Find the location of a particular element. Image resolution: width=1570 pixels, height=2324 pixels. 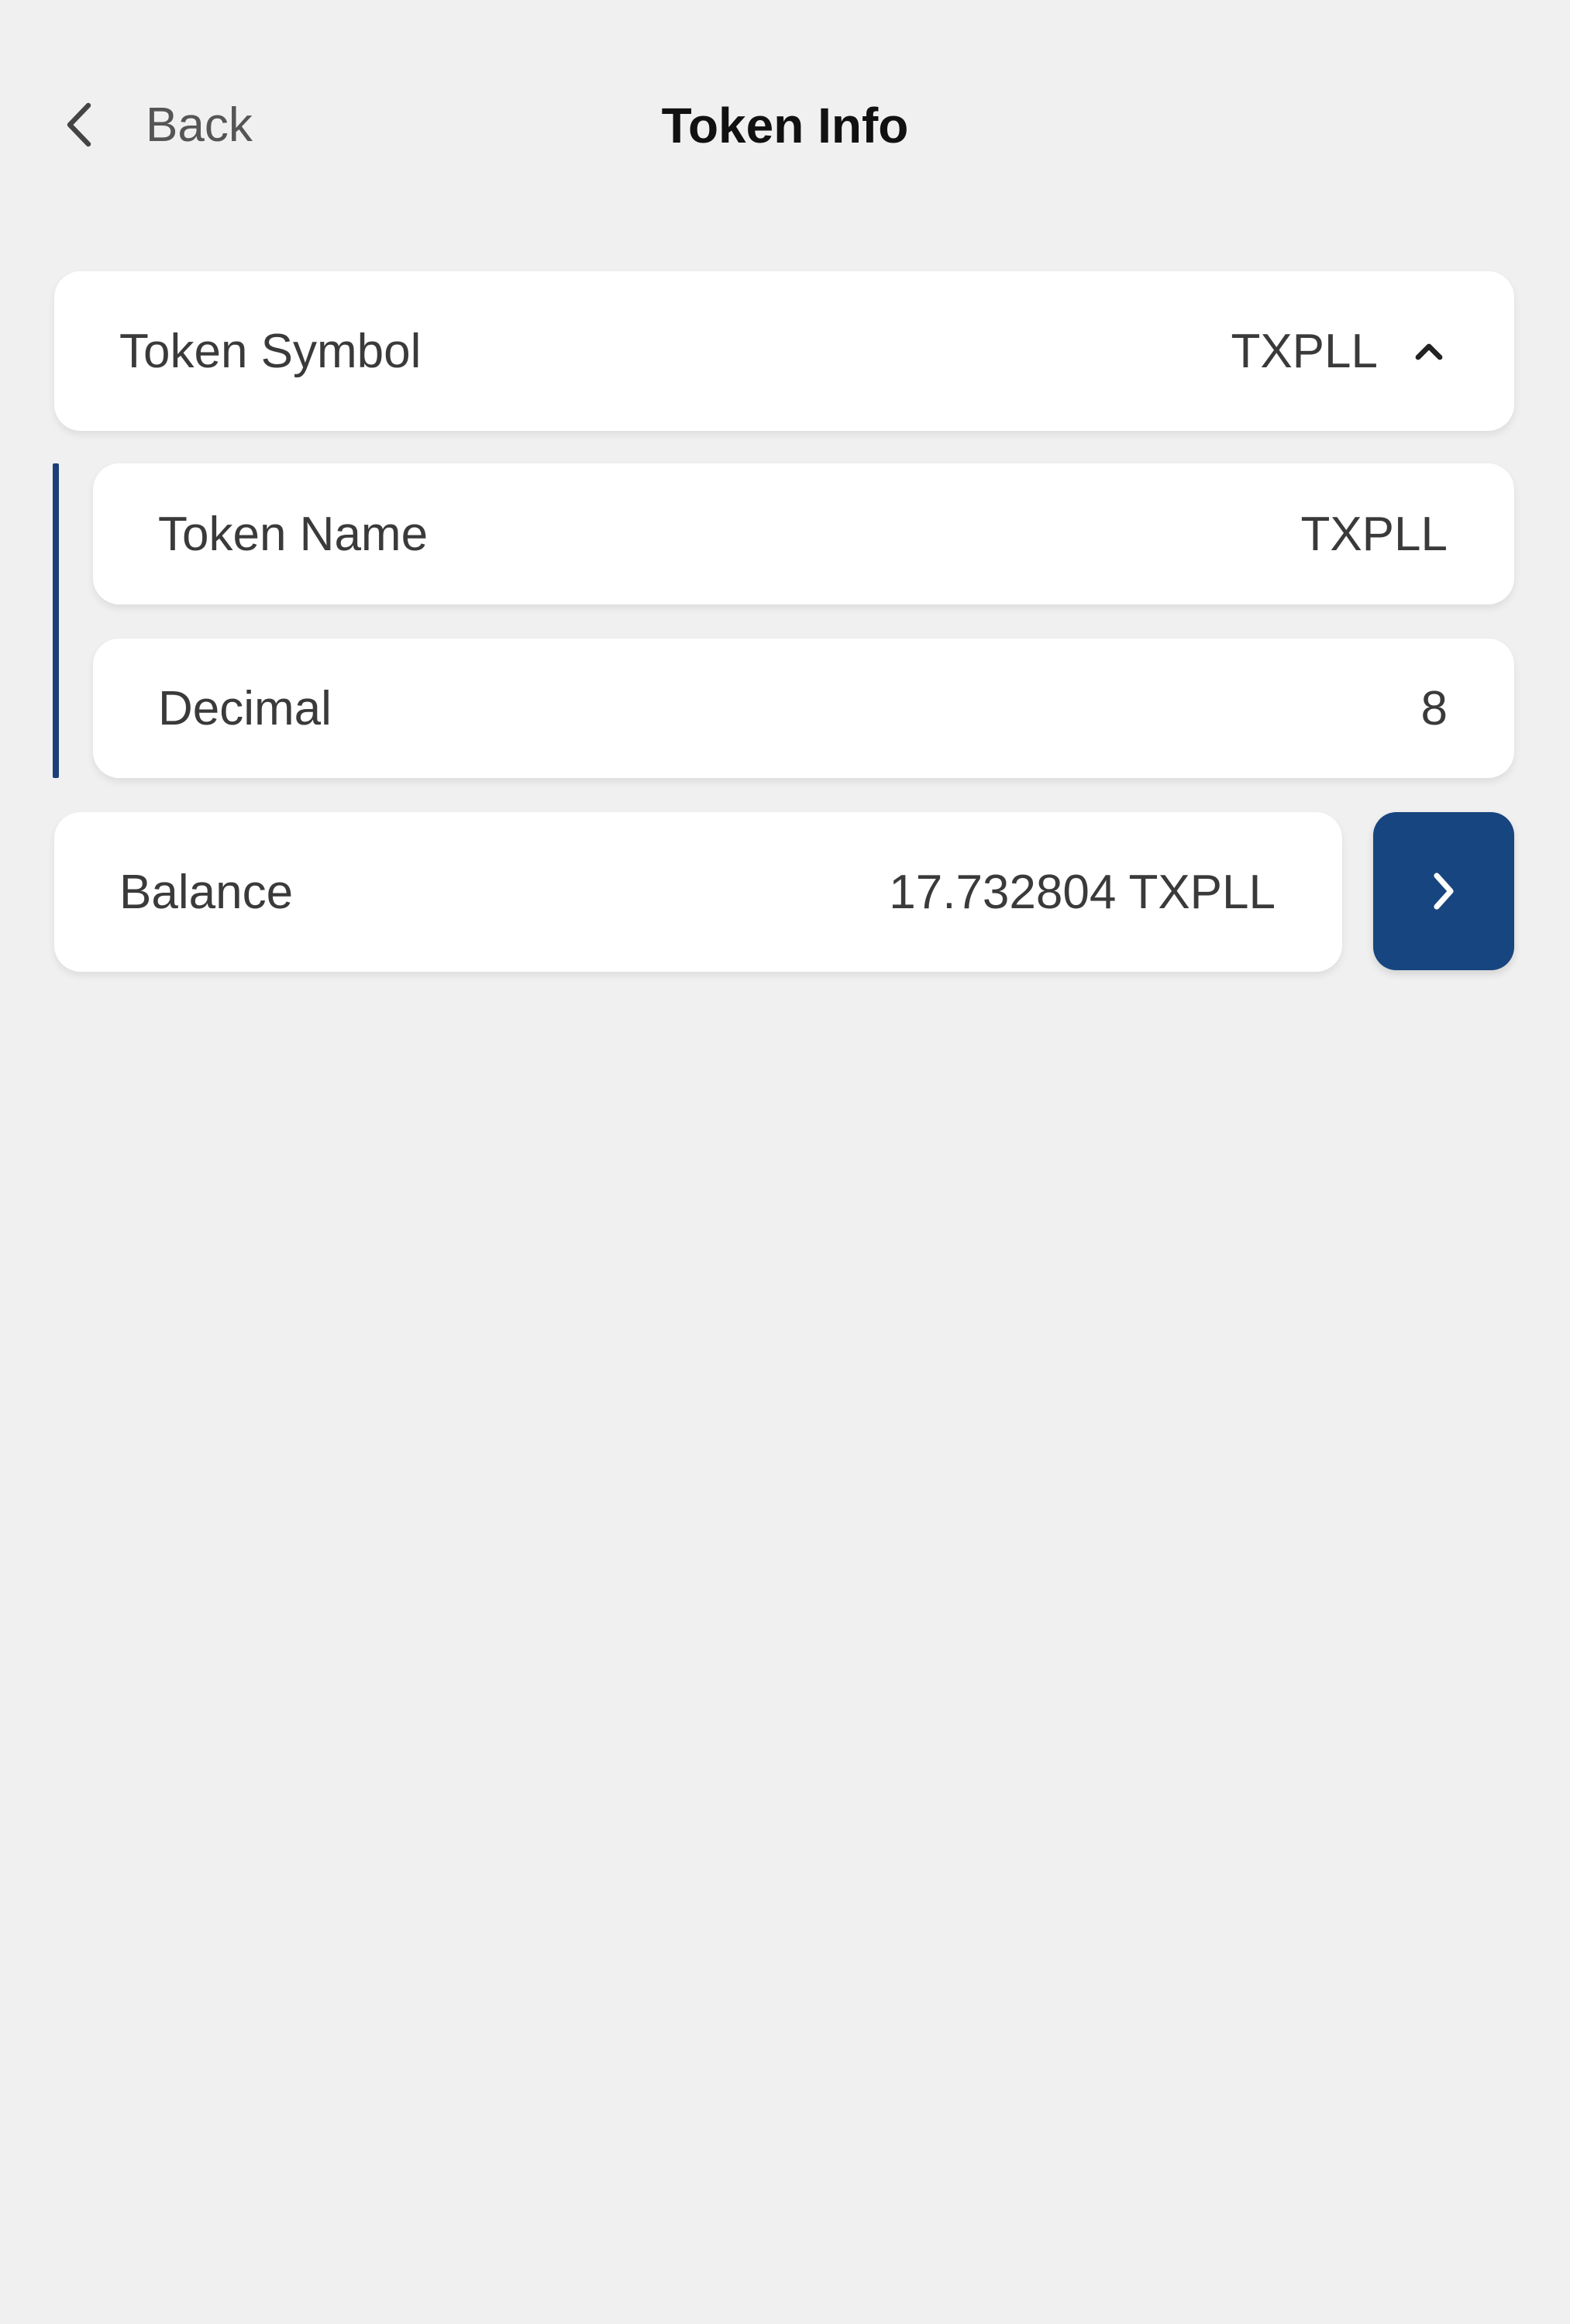

expanded-section-indicator is located at coordinates (56, 620).